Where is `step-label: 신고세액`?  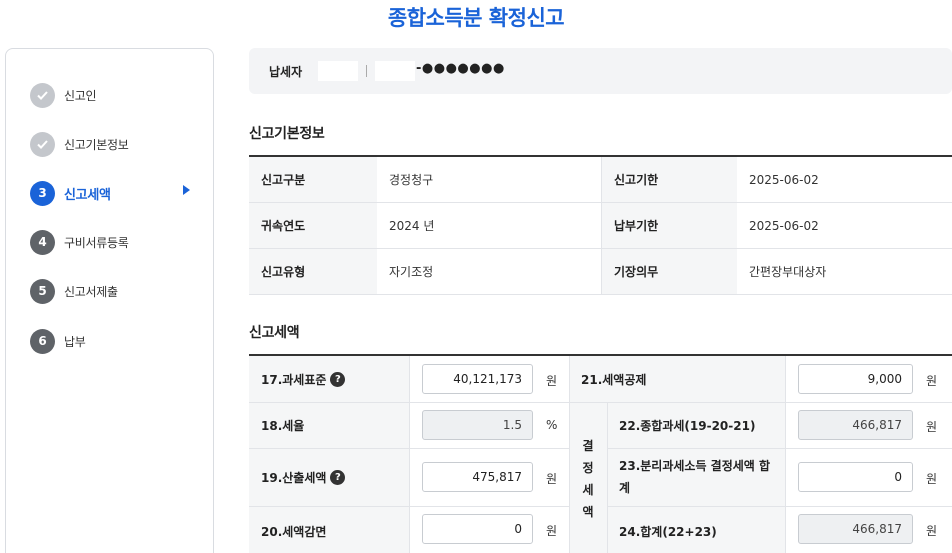
step-label: 신고세액 is located at coordinates (87, 195).